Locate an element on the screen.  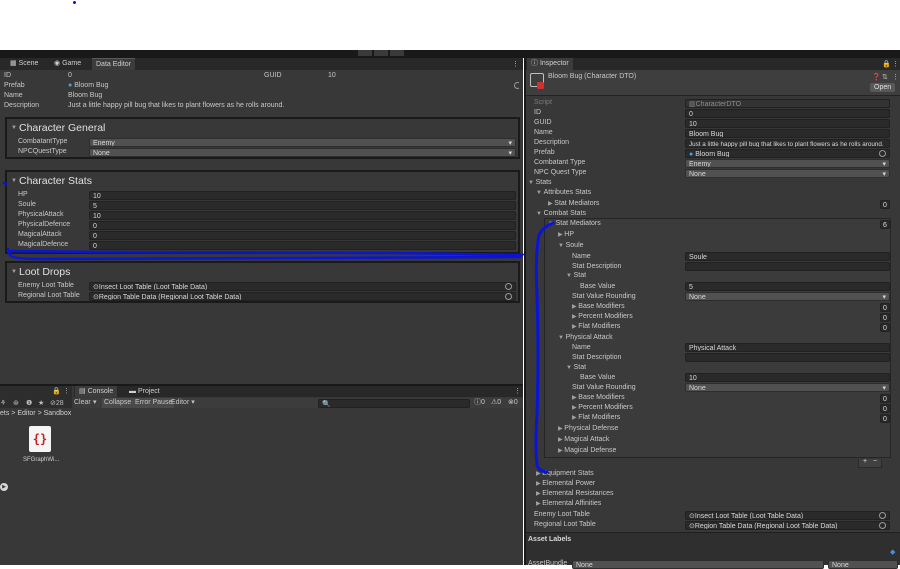
warning-count-toggle: ⚠0 is located at coordinates (496, 403).